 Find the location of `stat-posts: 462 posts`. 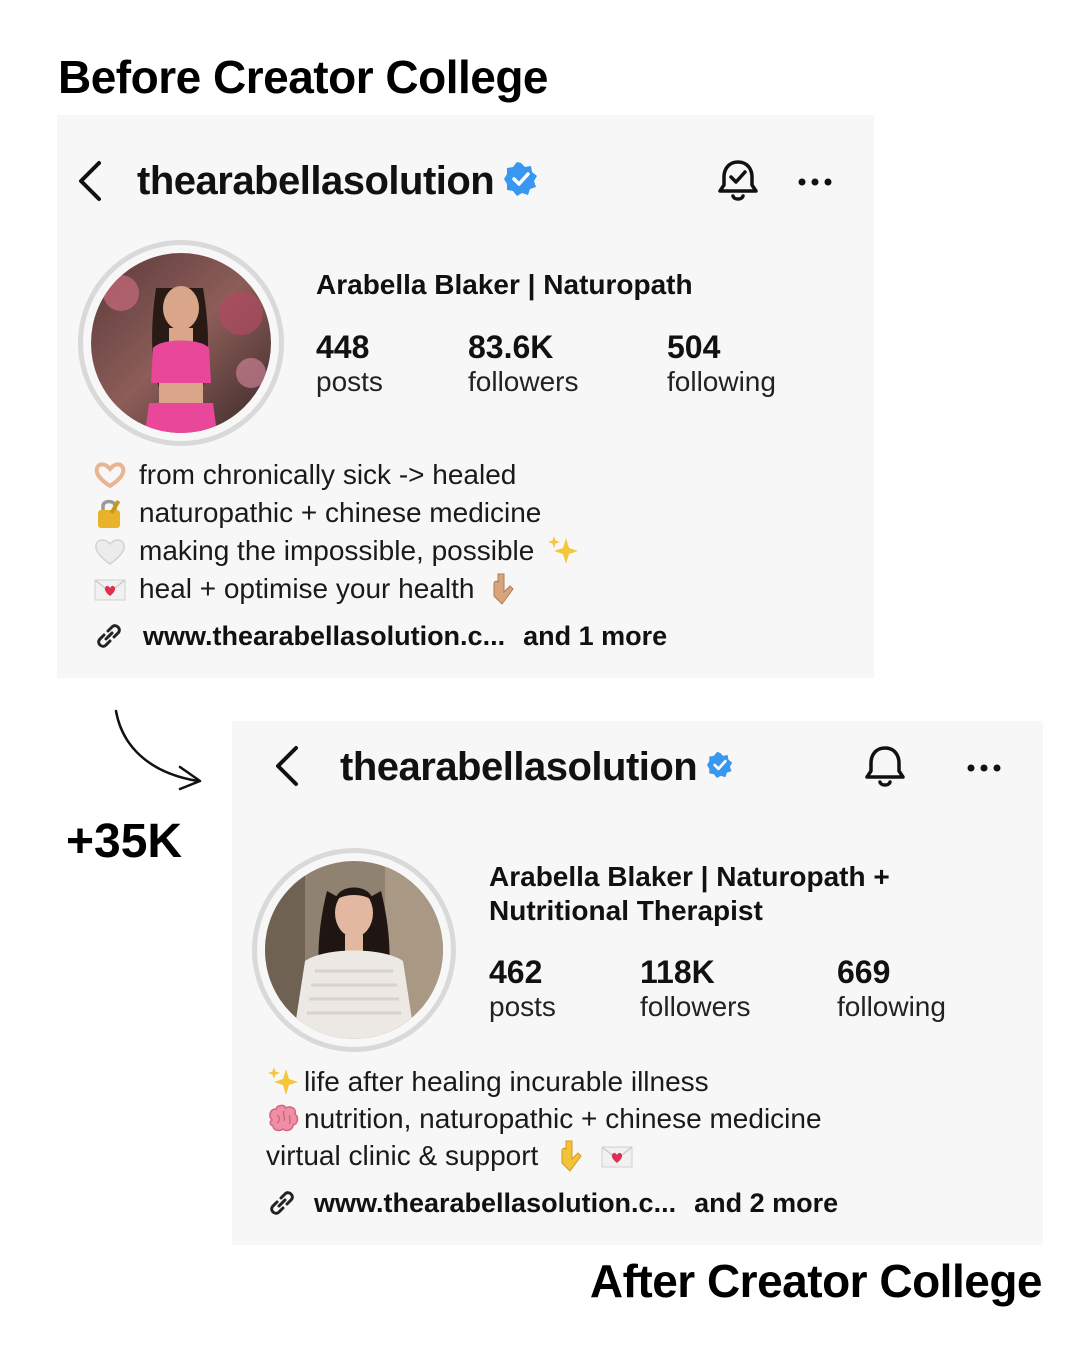

stat-posts: 462 posts is located at coordinates (522, 989).